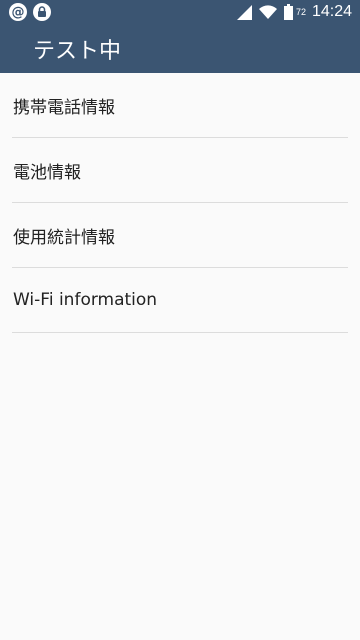 The width and height of the screenshot is (360, 640). I want to click on page-title: テスト中, so click(77, 51).